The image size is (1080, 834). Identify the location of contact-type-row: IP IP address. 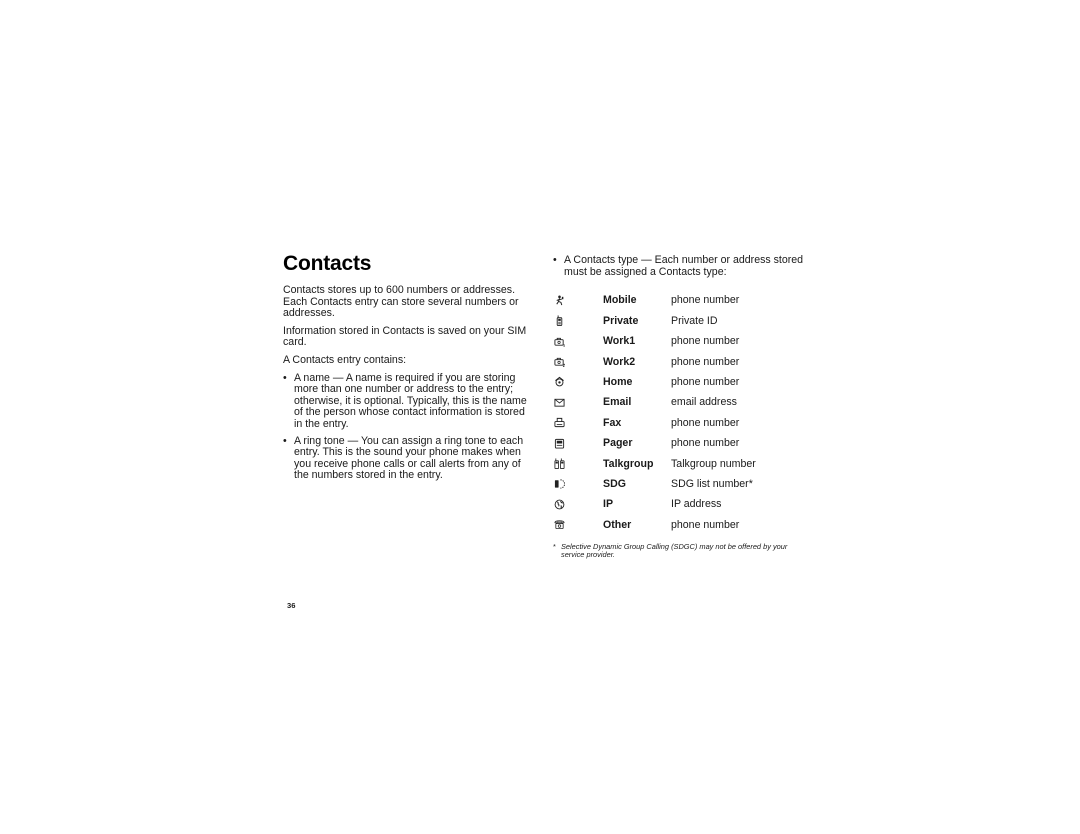
(683, 504).